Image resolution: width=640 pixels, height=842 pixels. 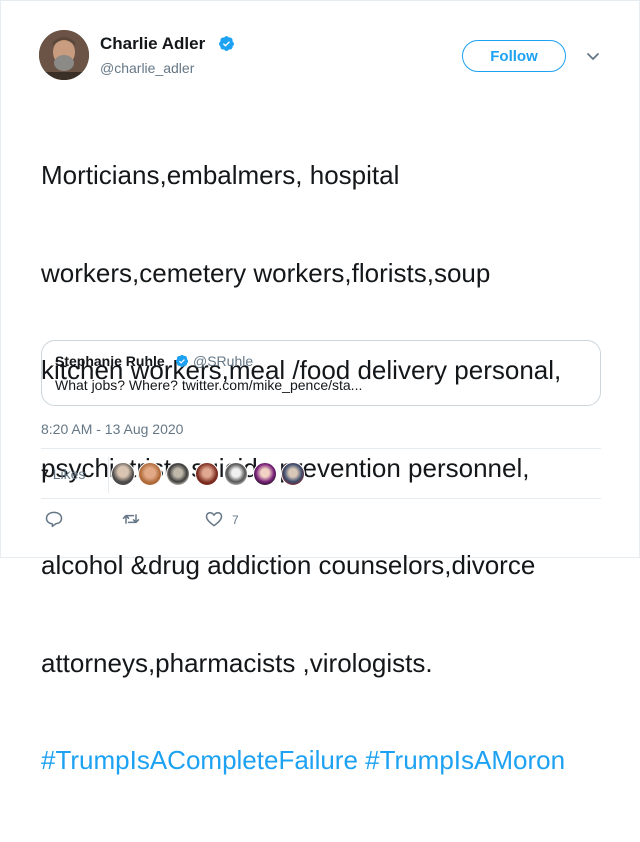 What do you see at coordinates (465, 760) in the screenshot?
I see `hashtag-link: #TrumpIsAMoron` at bounding box center [465, 760].